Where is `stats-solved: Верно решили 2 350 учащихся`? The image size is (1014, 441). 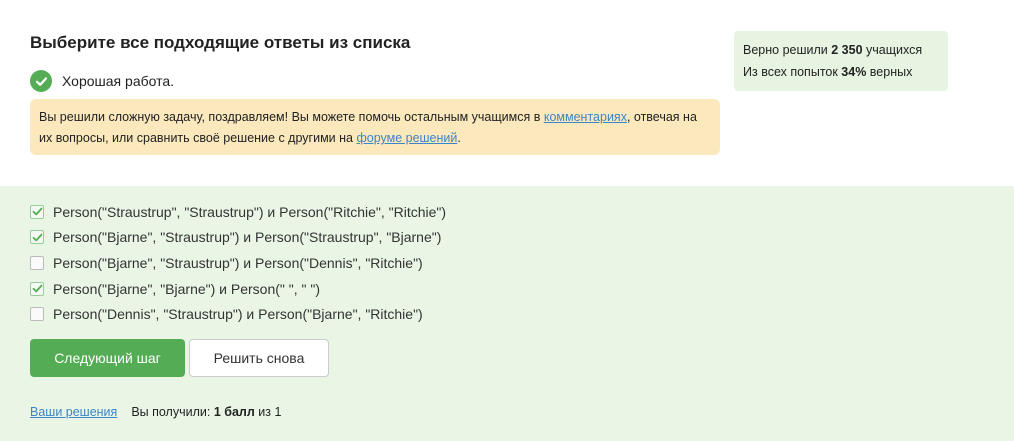
stats-solved: Верно решили 2 350 учащихся is located at coordinates (841, 50).